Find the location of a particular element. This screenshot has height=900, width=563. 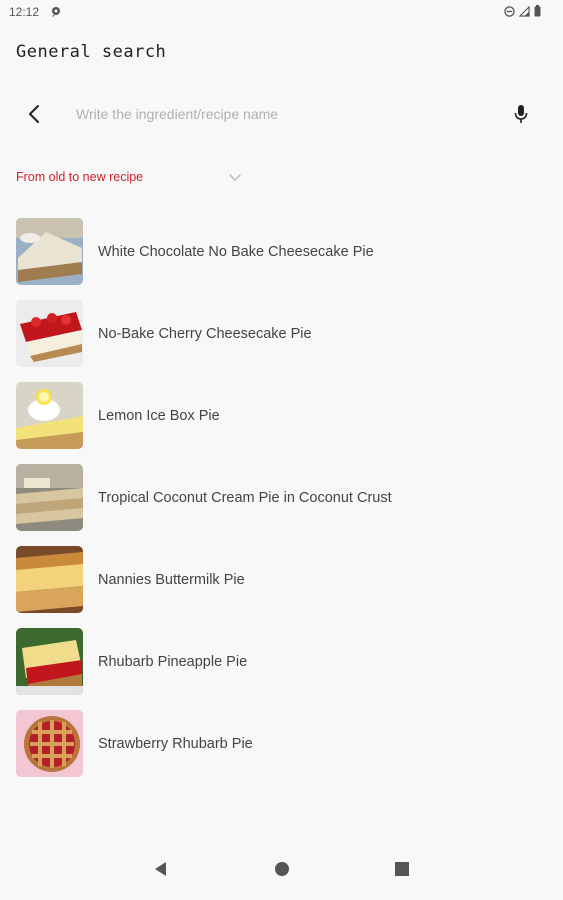

sort-dropdown: From old to new recipe is located at coordinates (131, 178).